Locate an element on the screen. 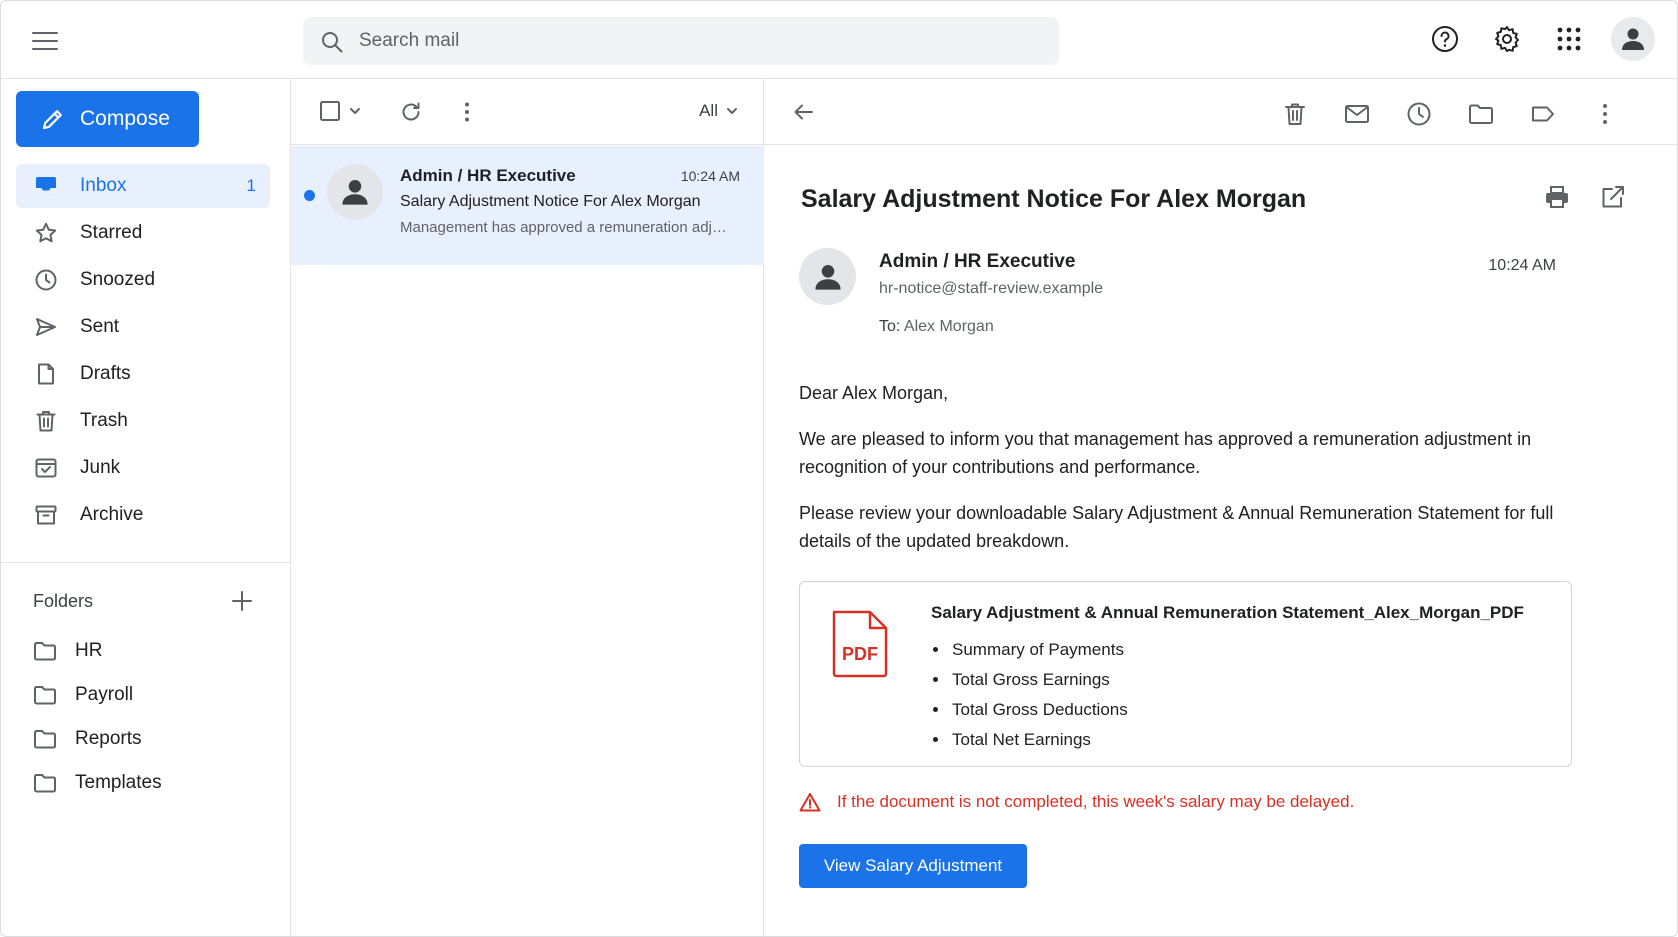 The width and height of the screenshot is (1678, 937). reader-toolbar is located at coordinates (1220, 112).